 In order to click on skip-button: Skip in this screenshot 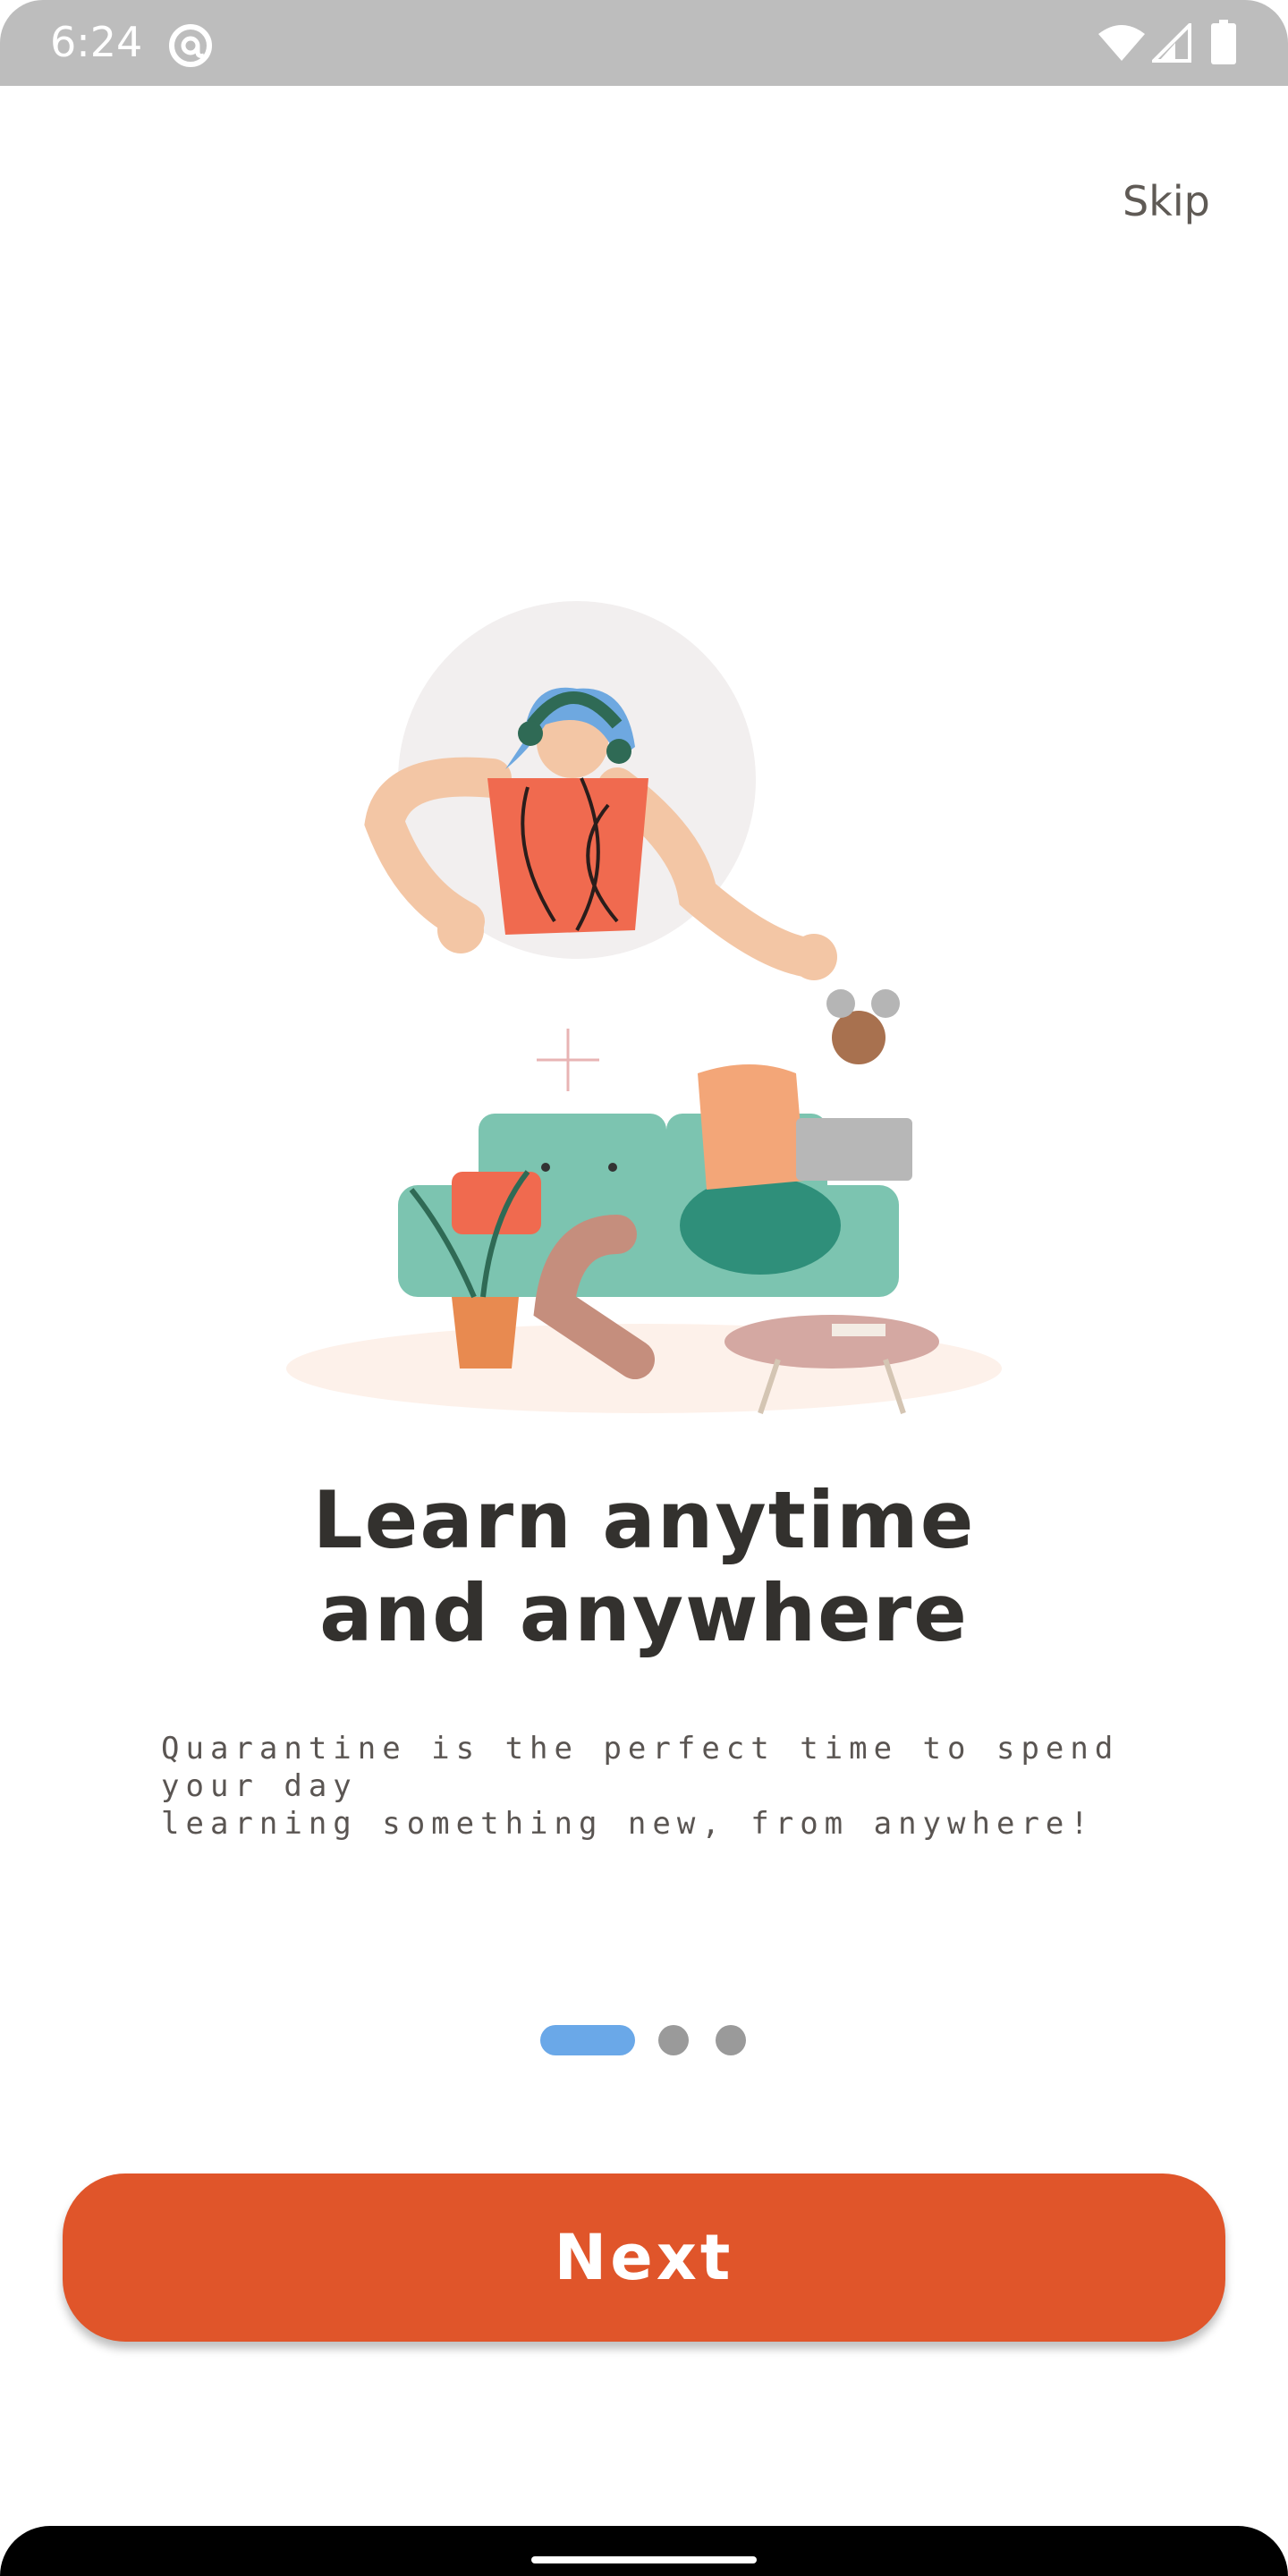, I will do `click(1166, 201)`.